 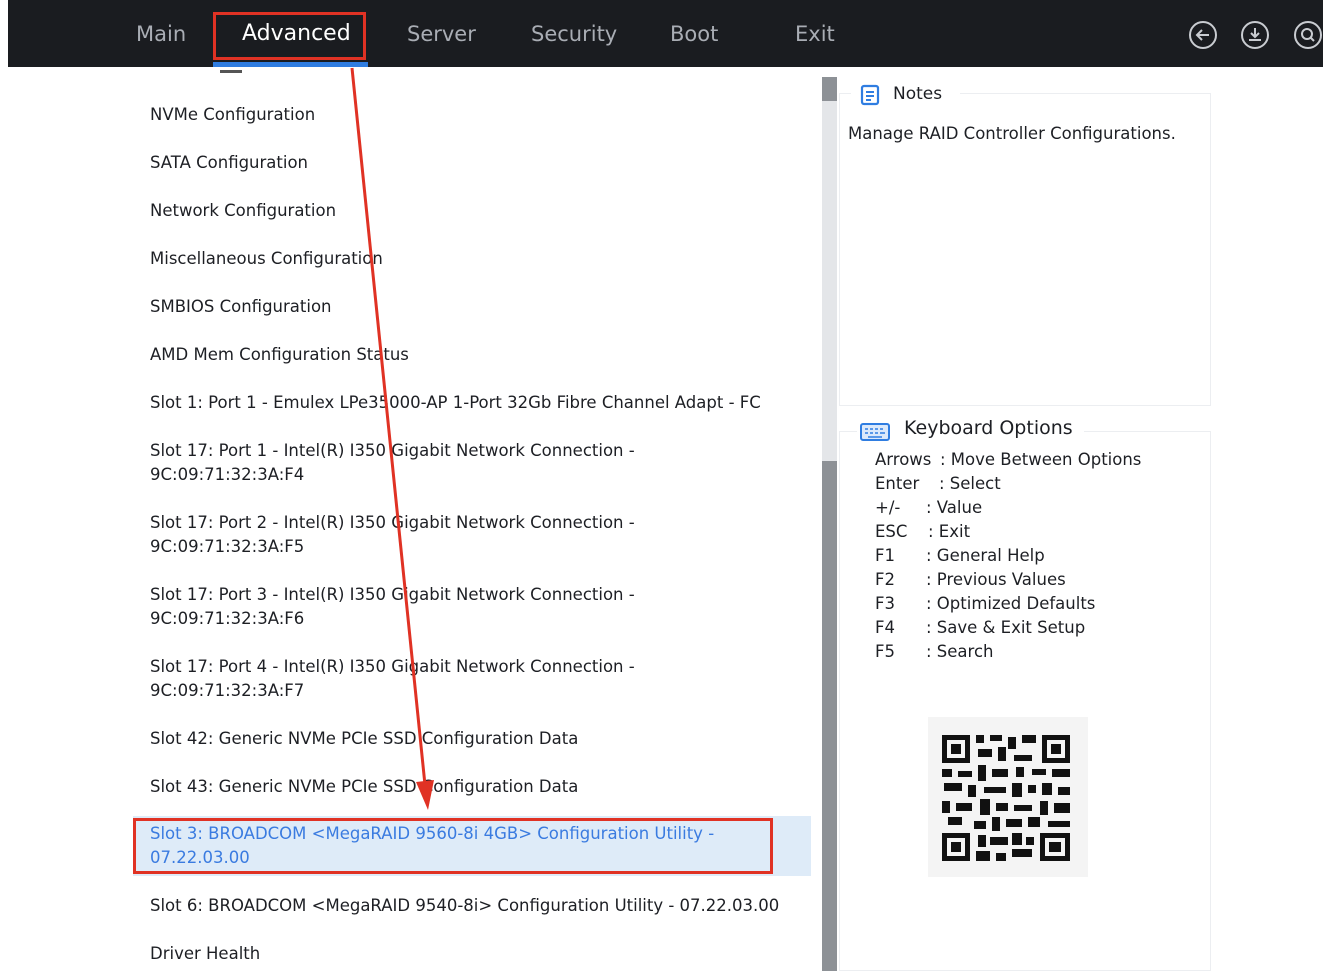 I want to click on keyboard-key-description: : Save & Exit Setup, so click(x=1006, y=627).